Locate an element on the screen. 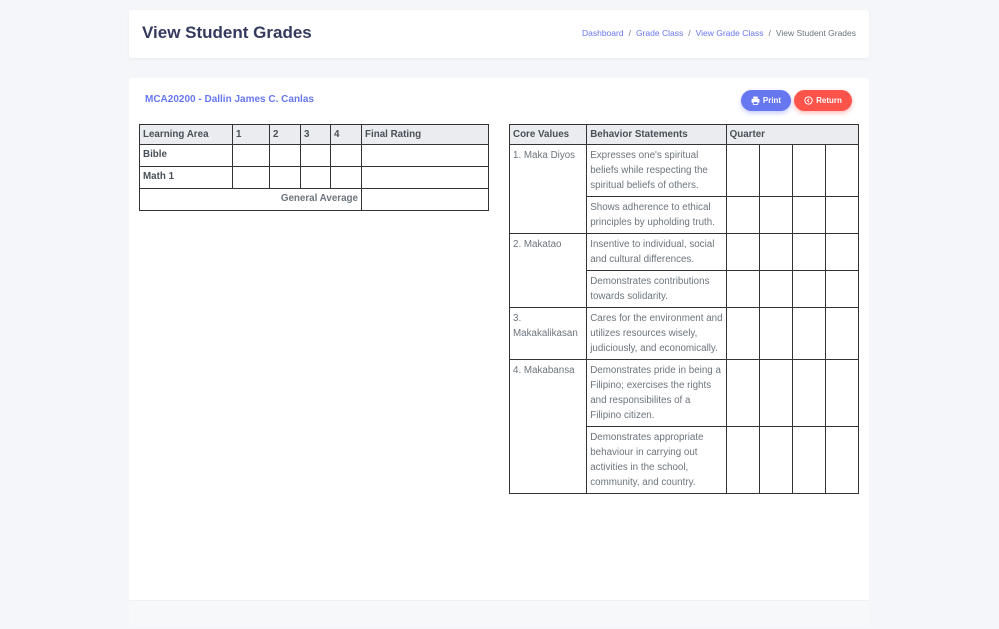 This screenshot has height=629, width=999. return-button: Return is located at coordinates (823, 100).